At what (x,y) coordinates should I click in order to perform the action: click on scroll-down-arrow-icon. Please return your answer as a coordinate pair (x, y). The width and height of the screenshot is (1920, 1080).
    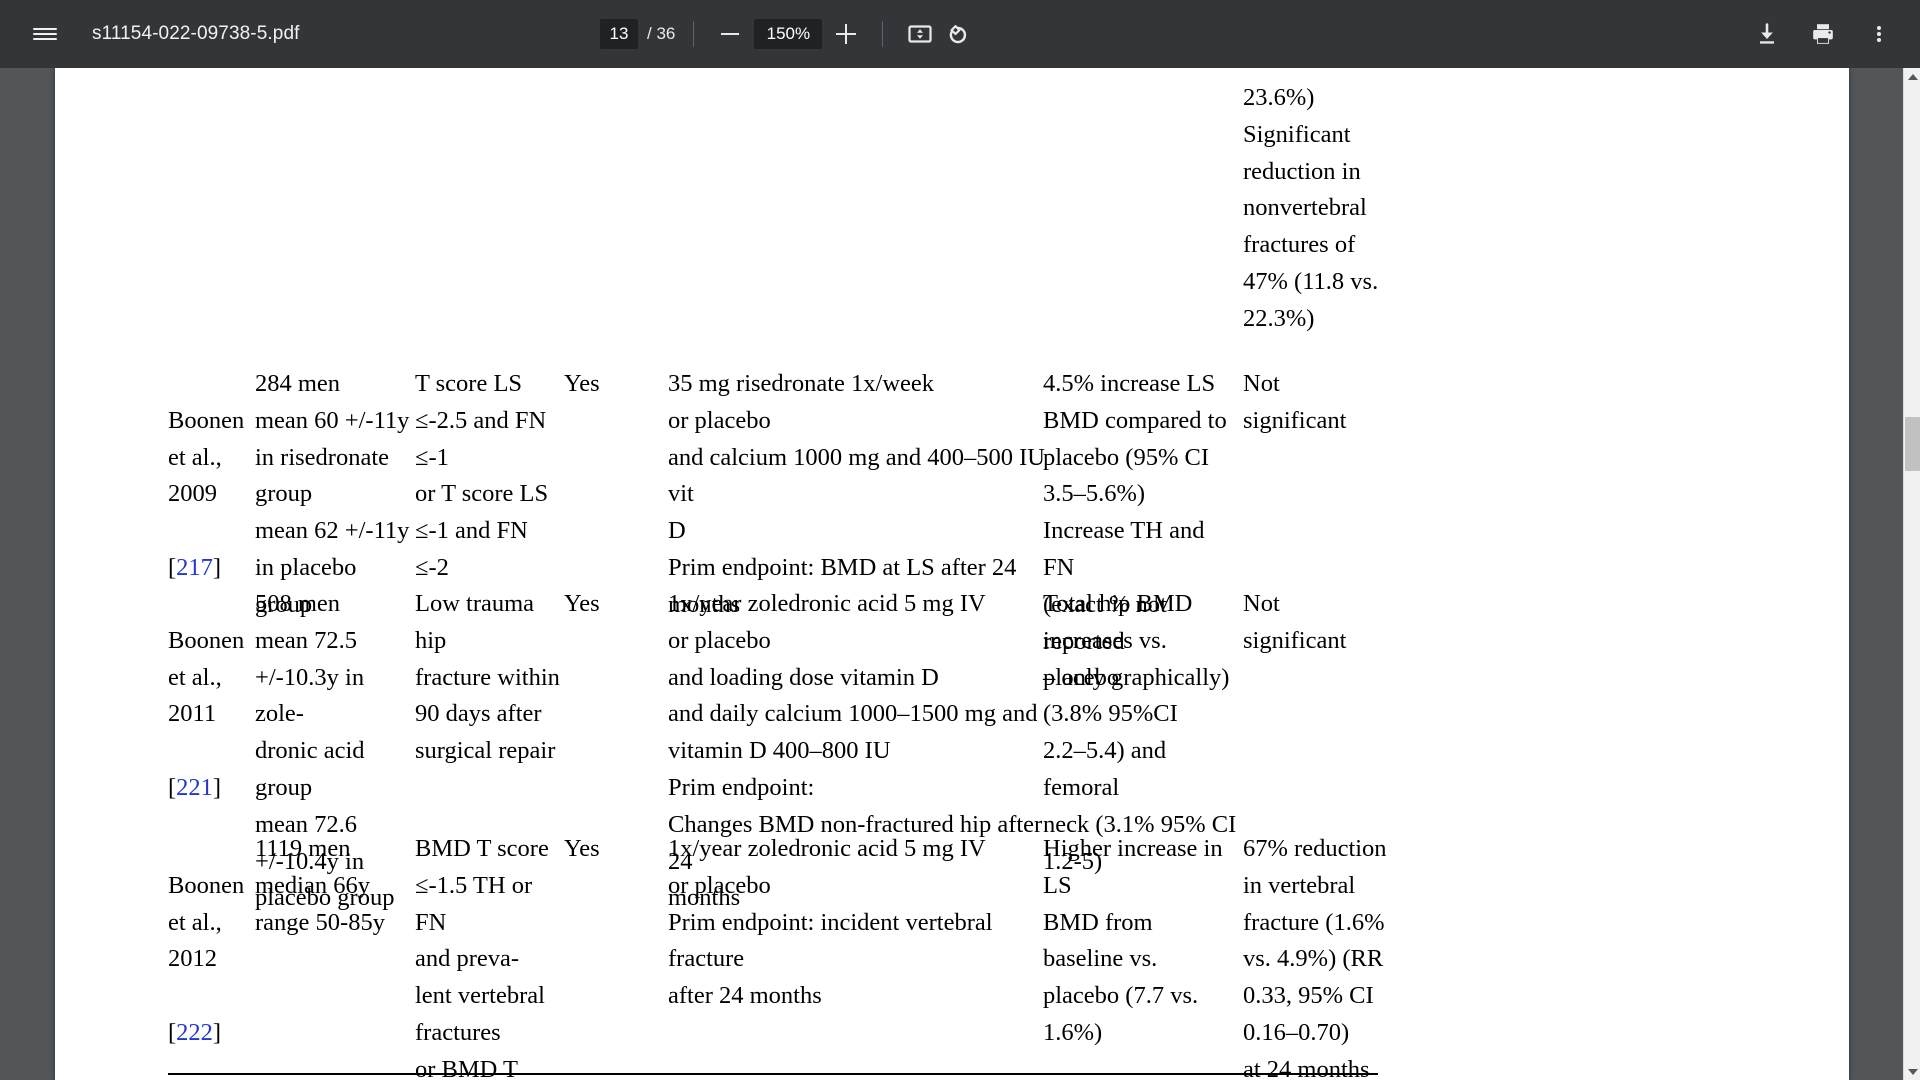
    Looking at the image, I should click on (1912, 1071).